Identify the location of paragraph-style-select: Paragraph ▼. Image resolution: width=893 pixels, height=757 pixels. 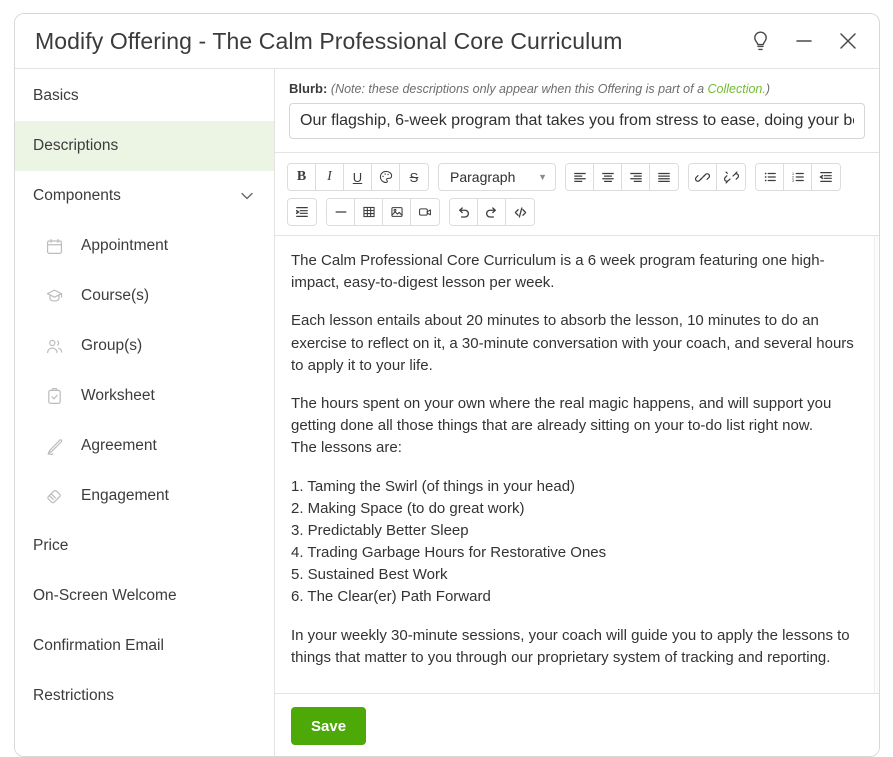
(497, 177).